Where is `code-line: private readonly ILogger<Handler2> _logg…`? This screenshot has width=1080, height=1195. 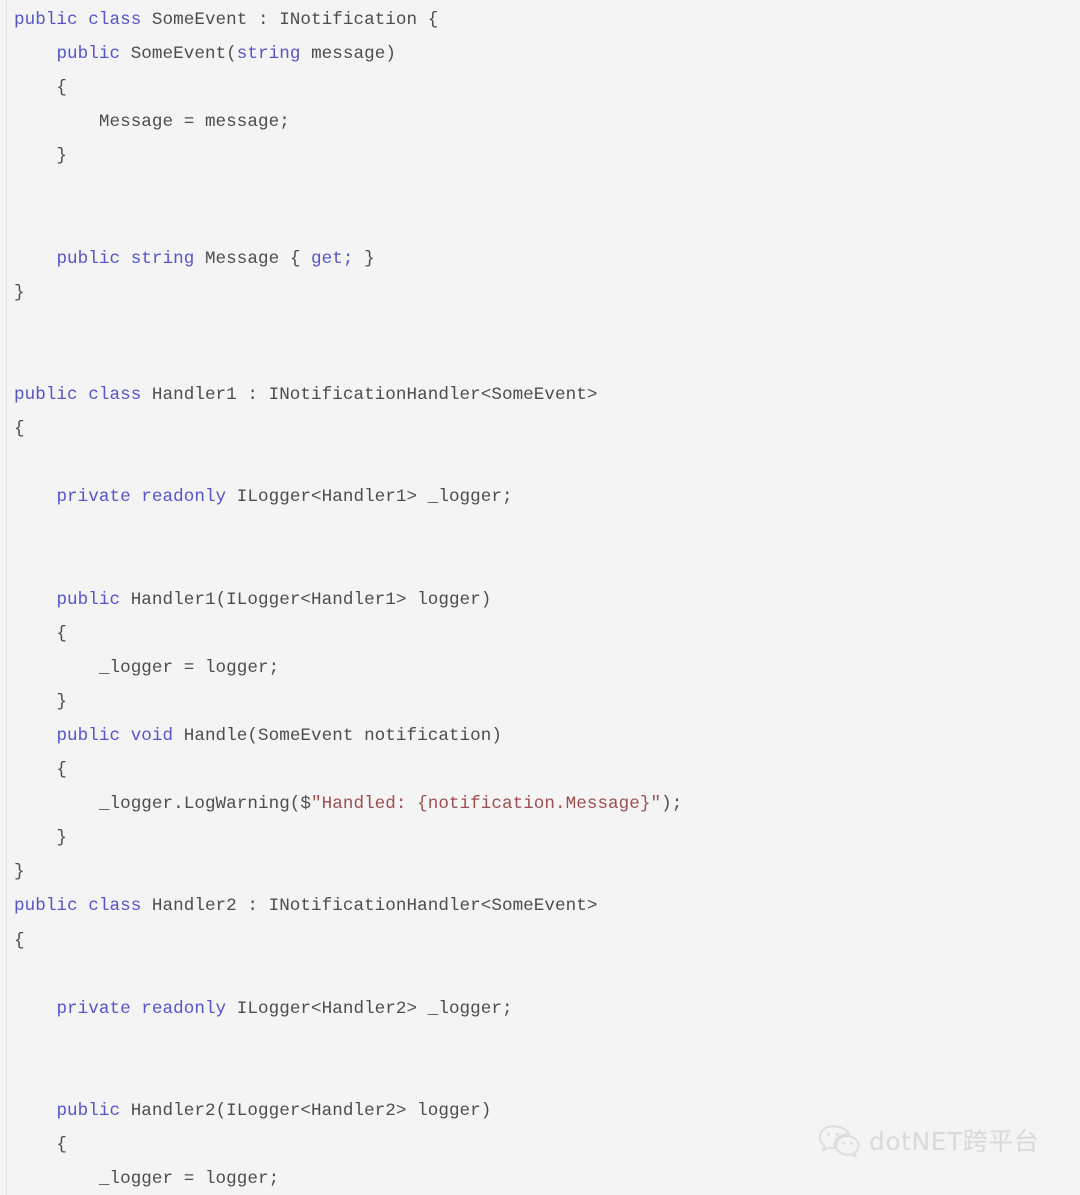 code-line: private readonly ILogger<Handler2> _logg… is located at coordinates (540, 1009).